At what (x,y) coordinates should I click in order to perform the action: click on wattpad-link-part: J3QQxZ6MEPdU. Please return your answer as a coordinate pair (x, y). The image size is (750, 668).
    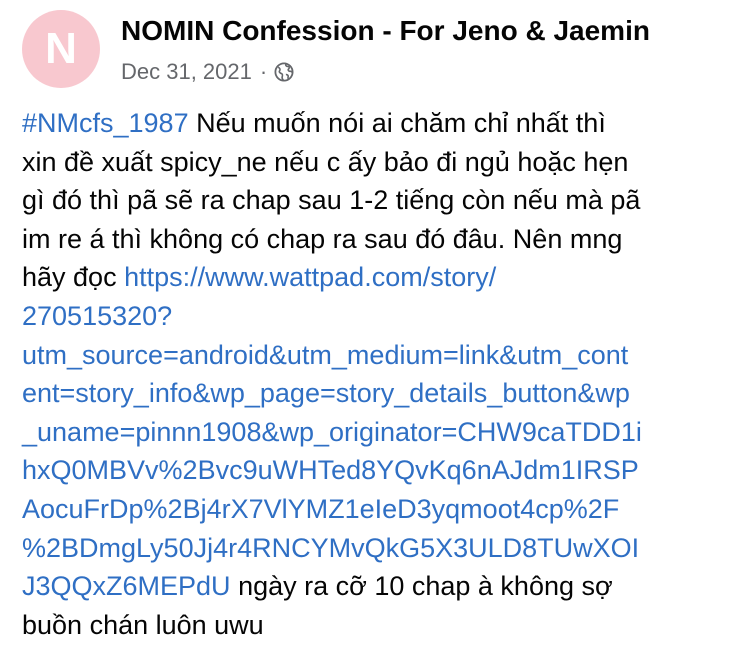
    Looking at the image, I should click on (126, 586).